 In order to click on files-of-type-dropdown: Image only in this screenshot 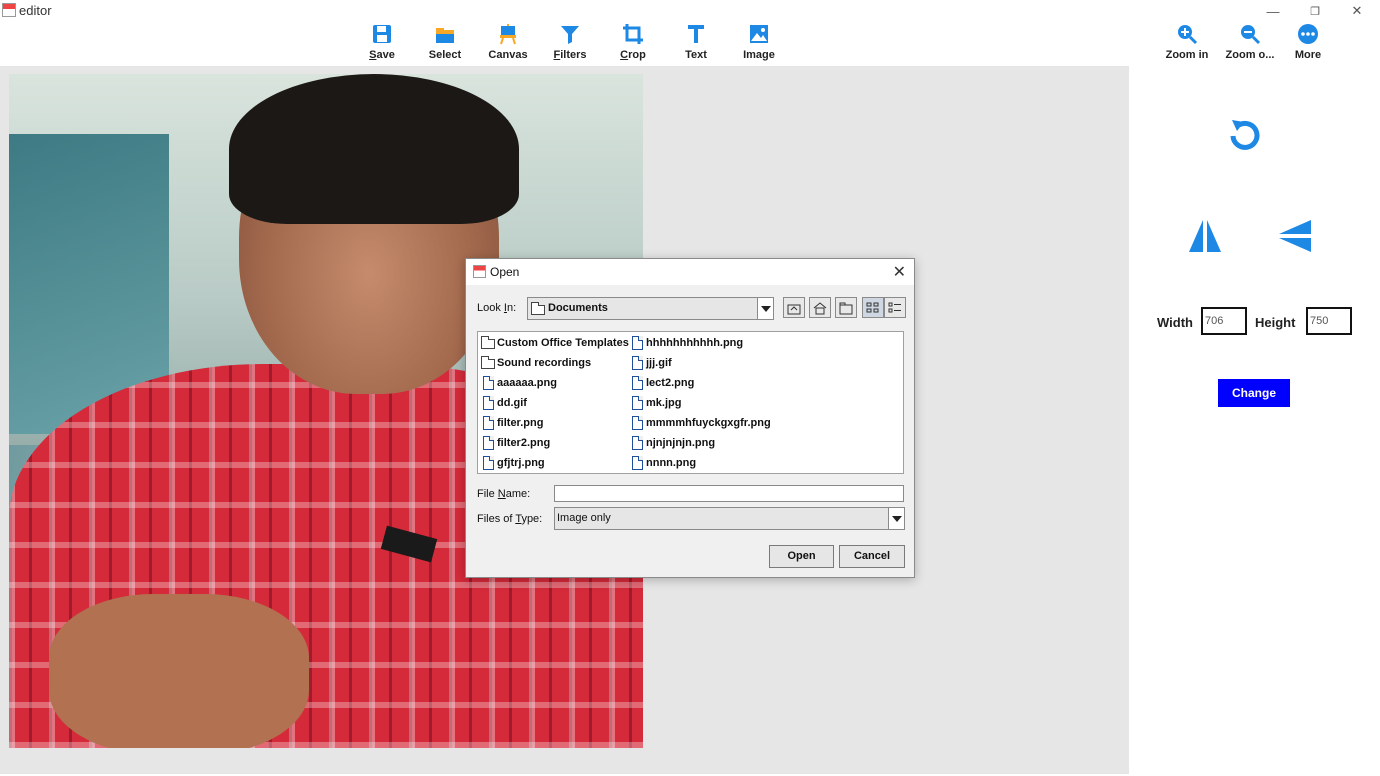, I will do `click(729, 518)`.